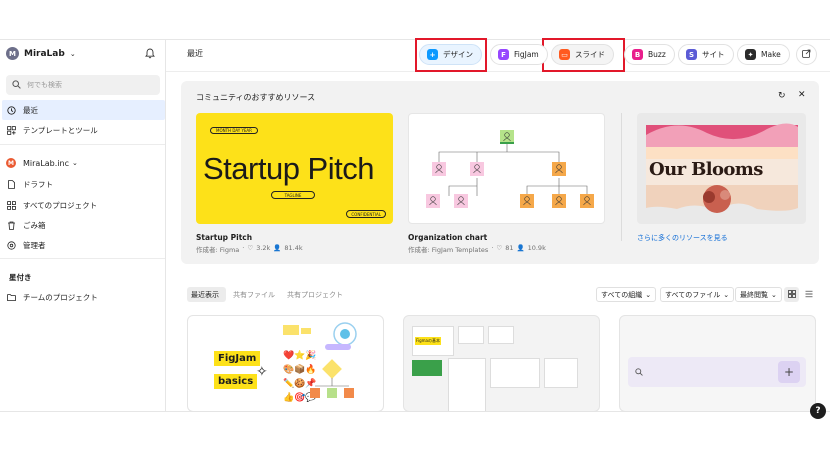 This screenshot has height=450, width=830. What do you see at coordinates (320, 362) in the screenshot?
I see `figjam-stickers: ❤️⭐🎉 🎨📦🔥 ✏️🍪📌 👍🎯💬` at bounding box center [320, 362].